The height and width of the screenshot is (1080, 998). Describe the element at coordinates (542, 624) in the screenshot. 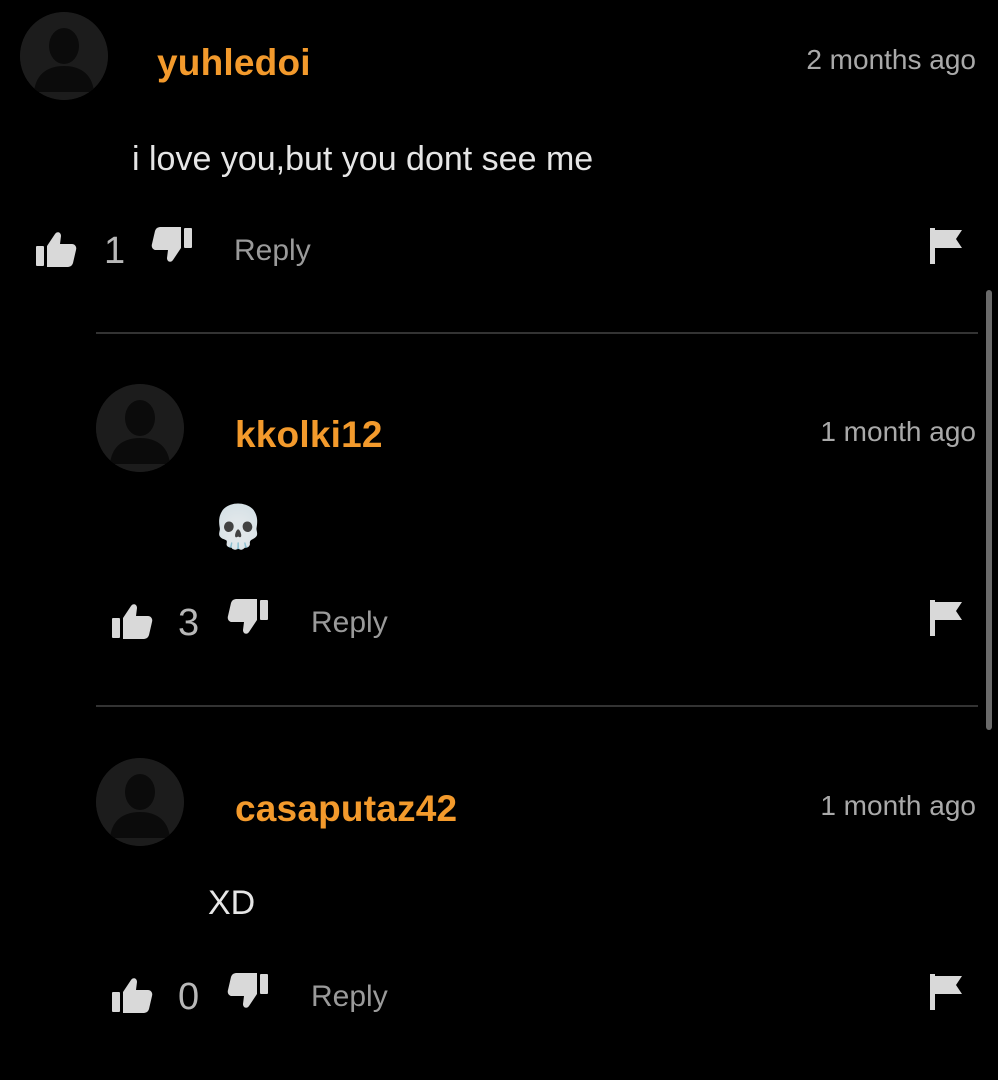

I see `comment-actions: 3 Reply` at that location.